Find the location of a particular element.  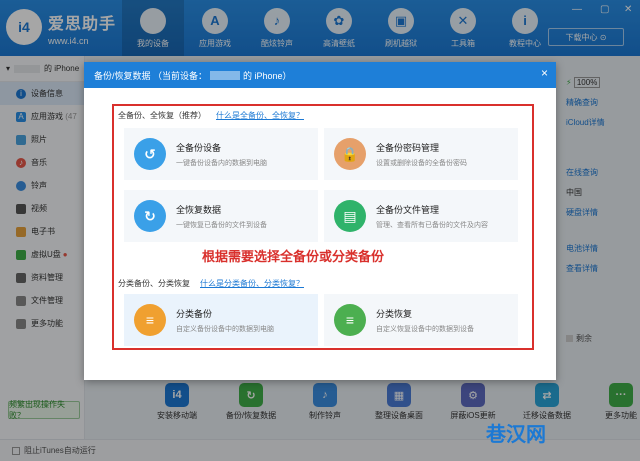

dialog-title: 备份/恢复数据 （当前设备：的 iPhone） is located at coordinates (320, 75).